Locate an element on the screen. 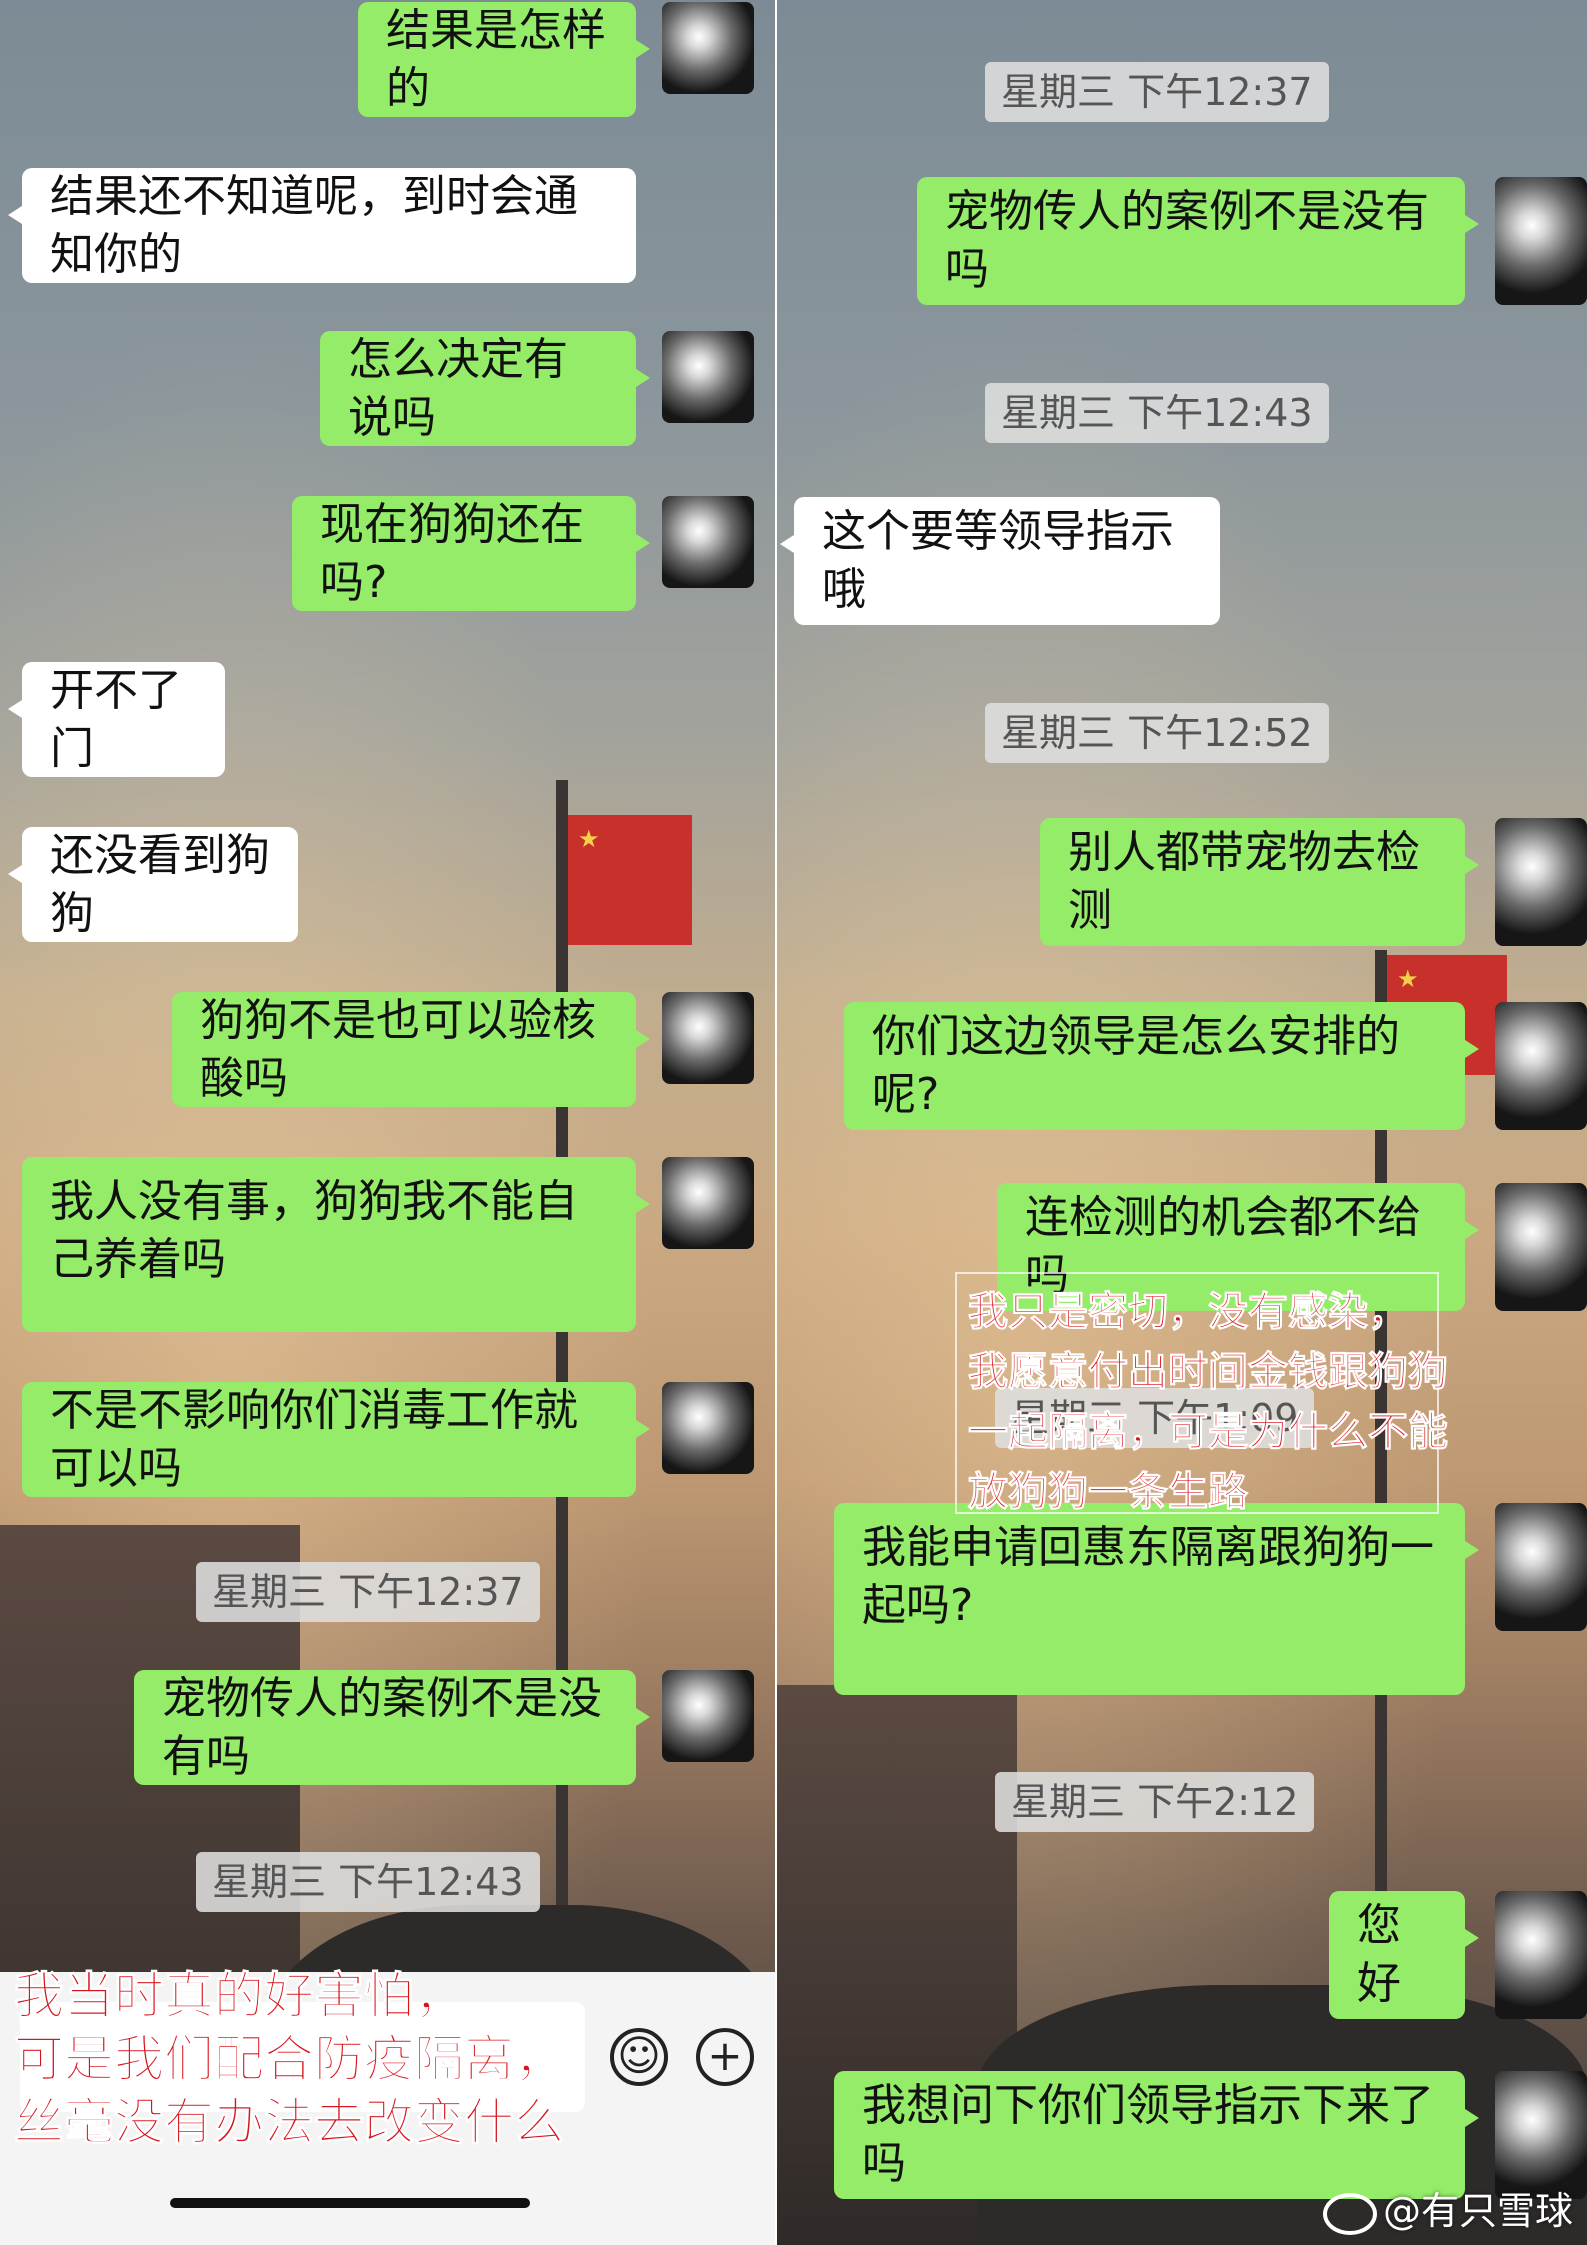  caption-overlay-left: 我当时真的好害怕， 可是我们配合防疫隔离， 丝毫没有办法去改变什么 is located at coordinates (289, 2059).